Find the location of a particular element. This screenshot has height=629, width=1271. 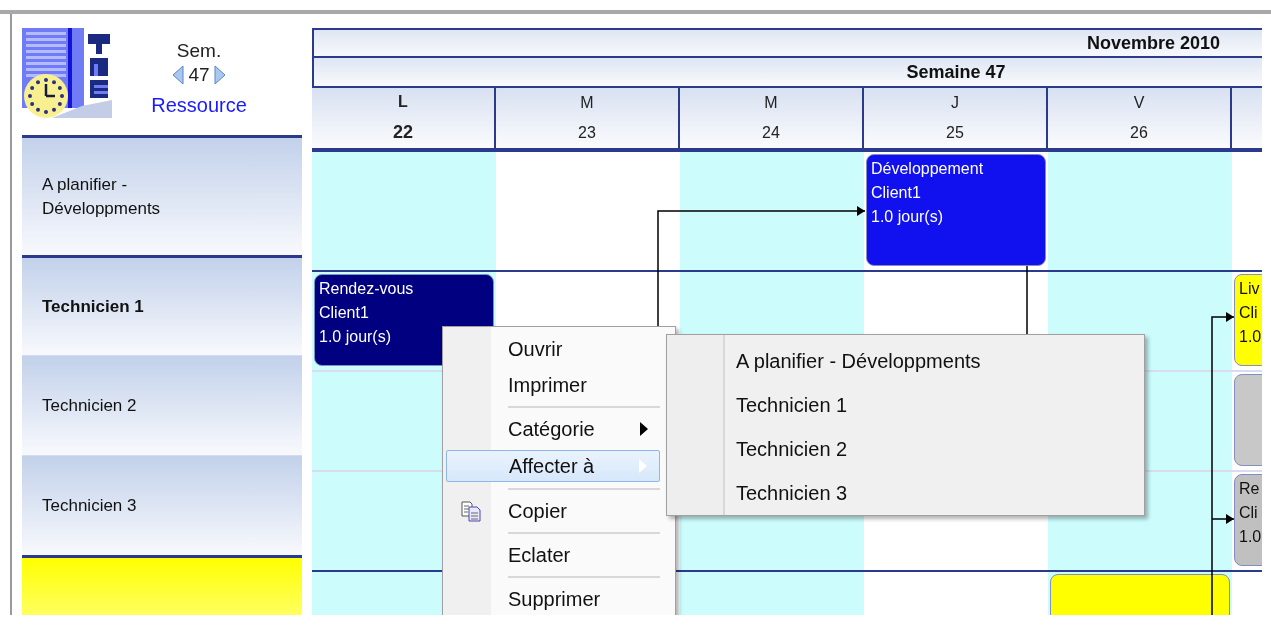

day-letter: L is located at coordinates (403, 102).